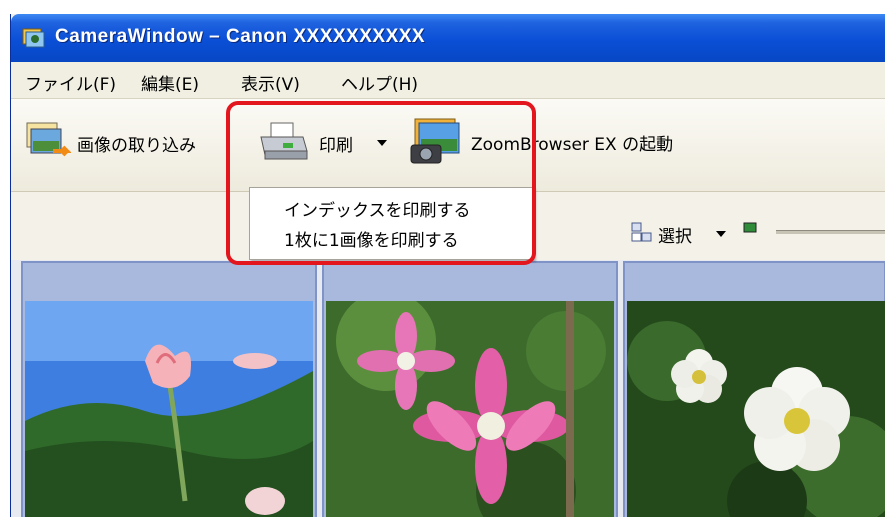  What do you see at coordinates (270, 82) in the screenshot?
I see `menu-view: 表示(V)` at bounding box center [270, 82].